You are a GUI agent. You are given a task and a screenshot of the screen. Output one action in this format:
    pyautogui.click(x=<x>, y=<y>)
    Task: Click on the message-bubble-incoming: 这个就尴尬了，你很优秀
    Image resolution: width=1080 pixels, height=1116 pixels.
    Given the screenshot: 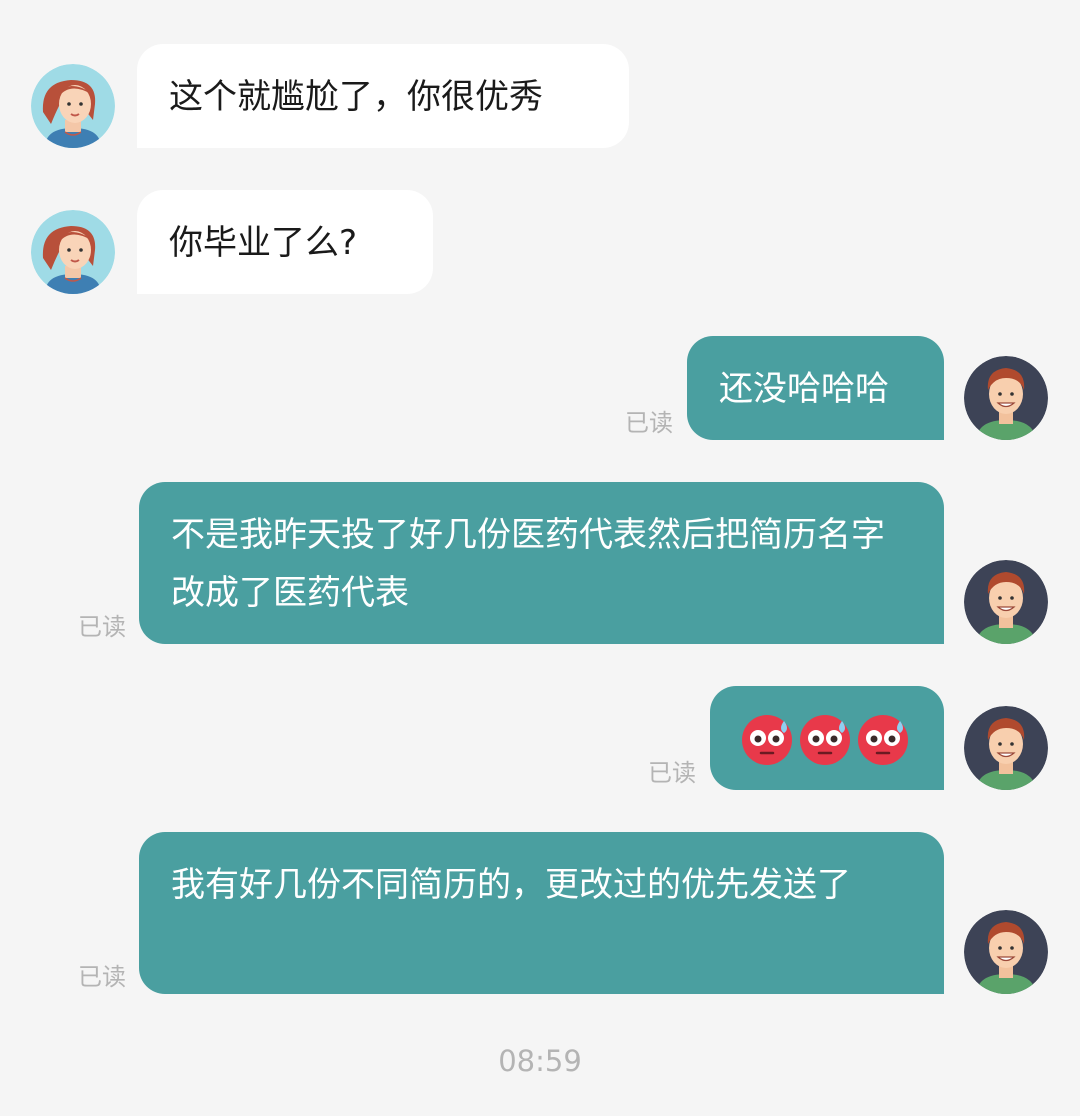 What is the action you would take?
    pyautogui.click(x=383, y=96)
    